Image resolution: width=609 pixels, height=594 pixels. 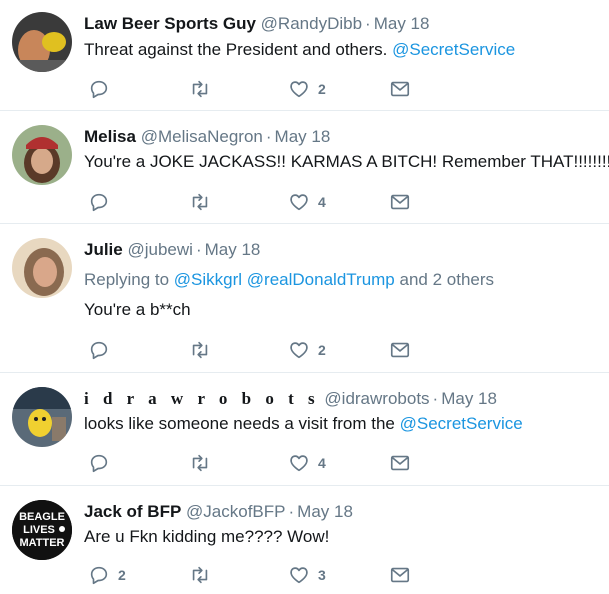 What do you see at coordinates (235, 511) in the screenshot?
I see `user-handle: @JackofBFP` at bounding box center [235, 511].